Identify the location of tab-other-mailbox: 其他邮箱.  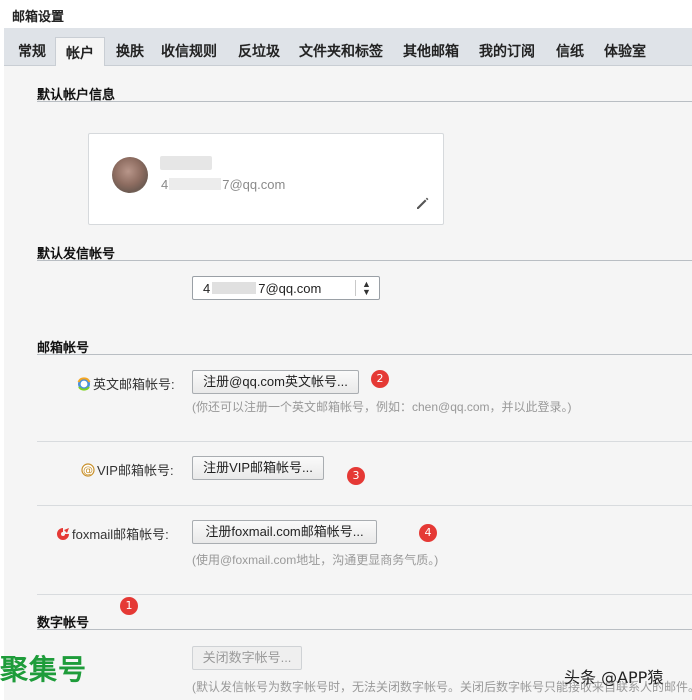
(431, 51).